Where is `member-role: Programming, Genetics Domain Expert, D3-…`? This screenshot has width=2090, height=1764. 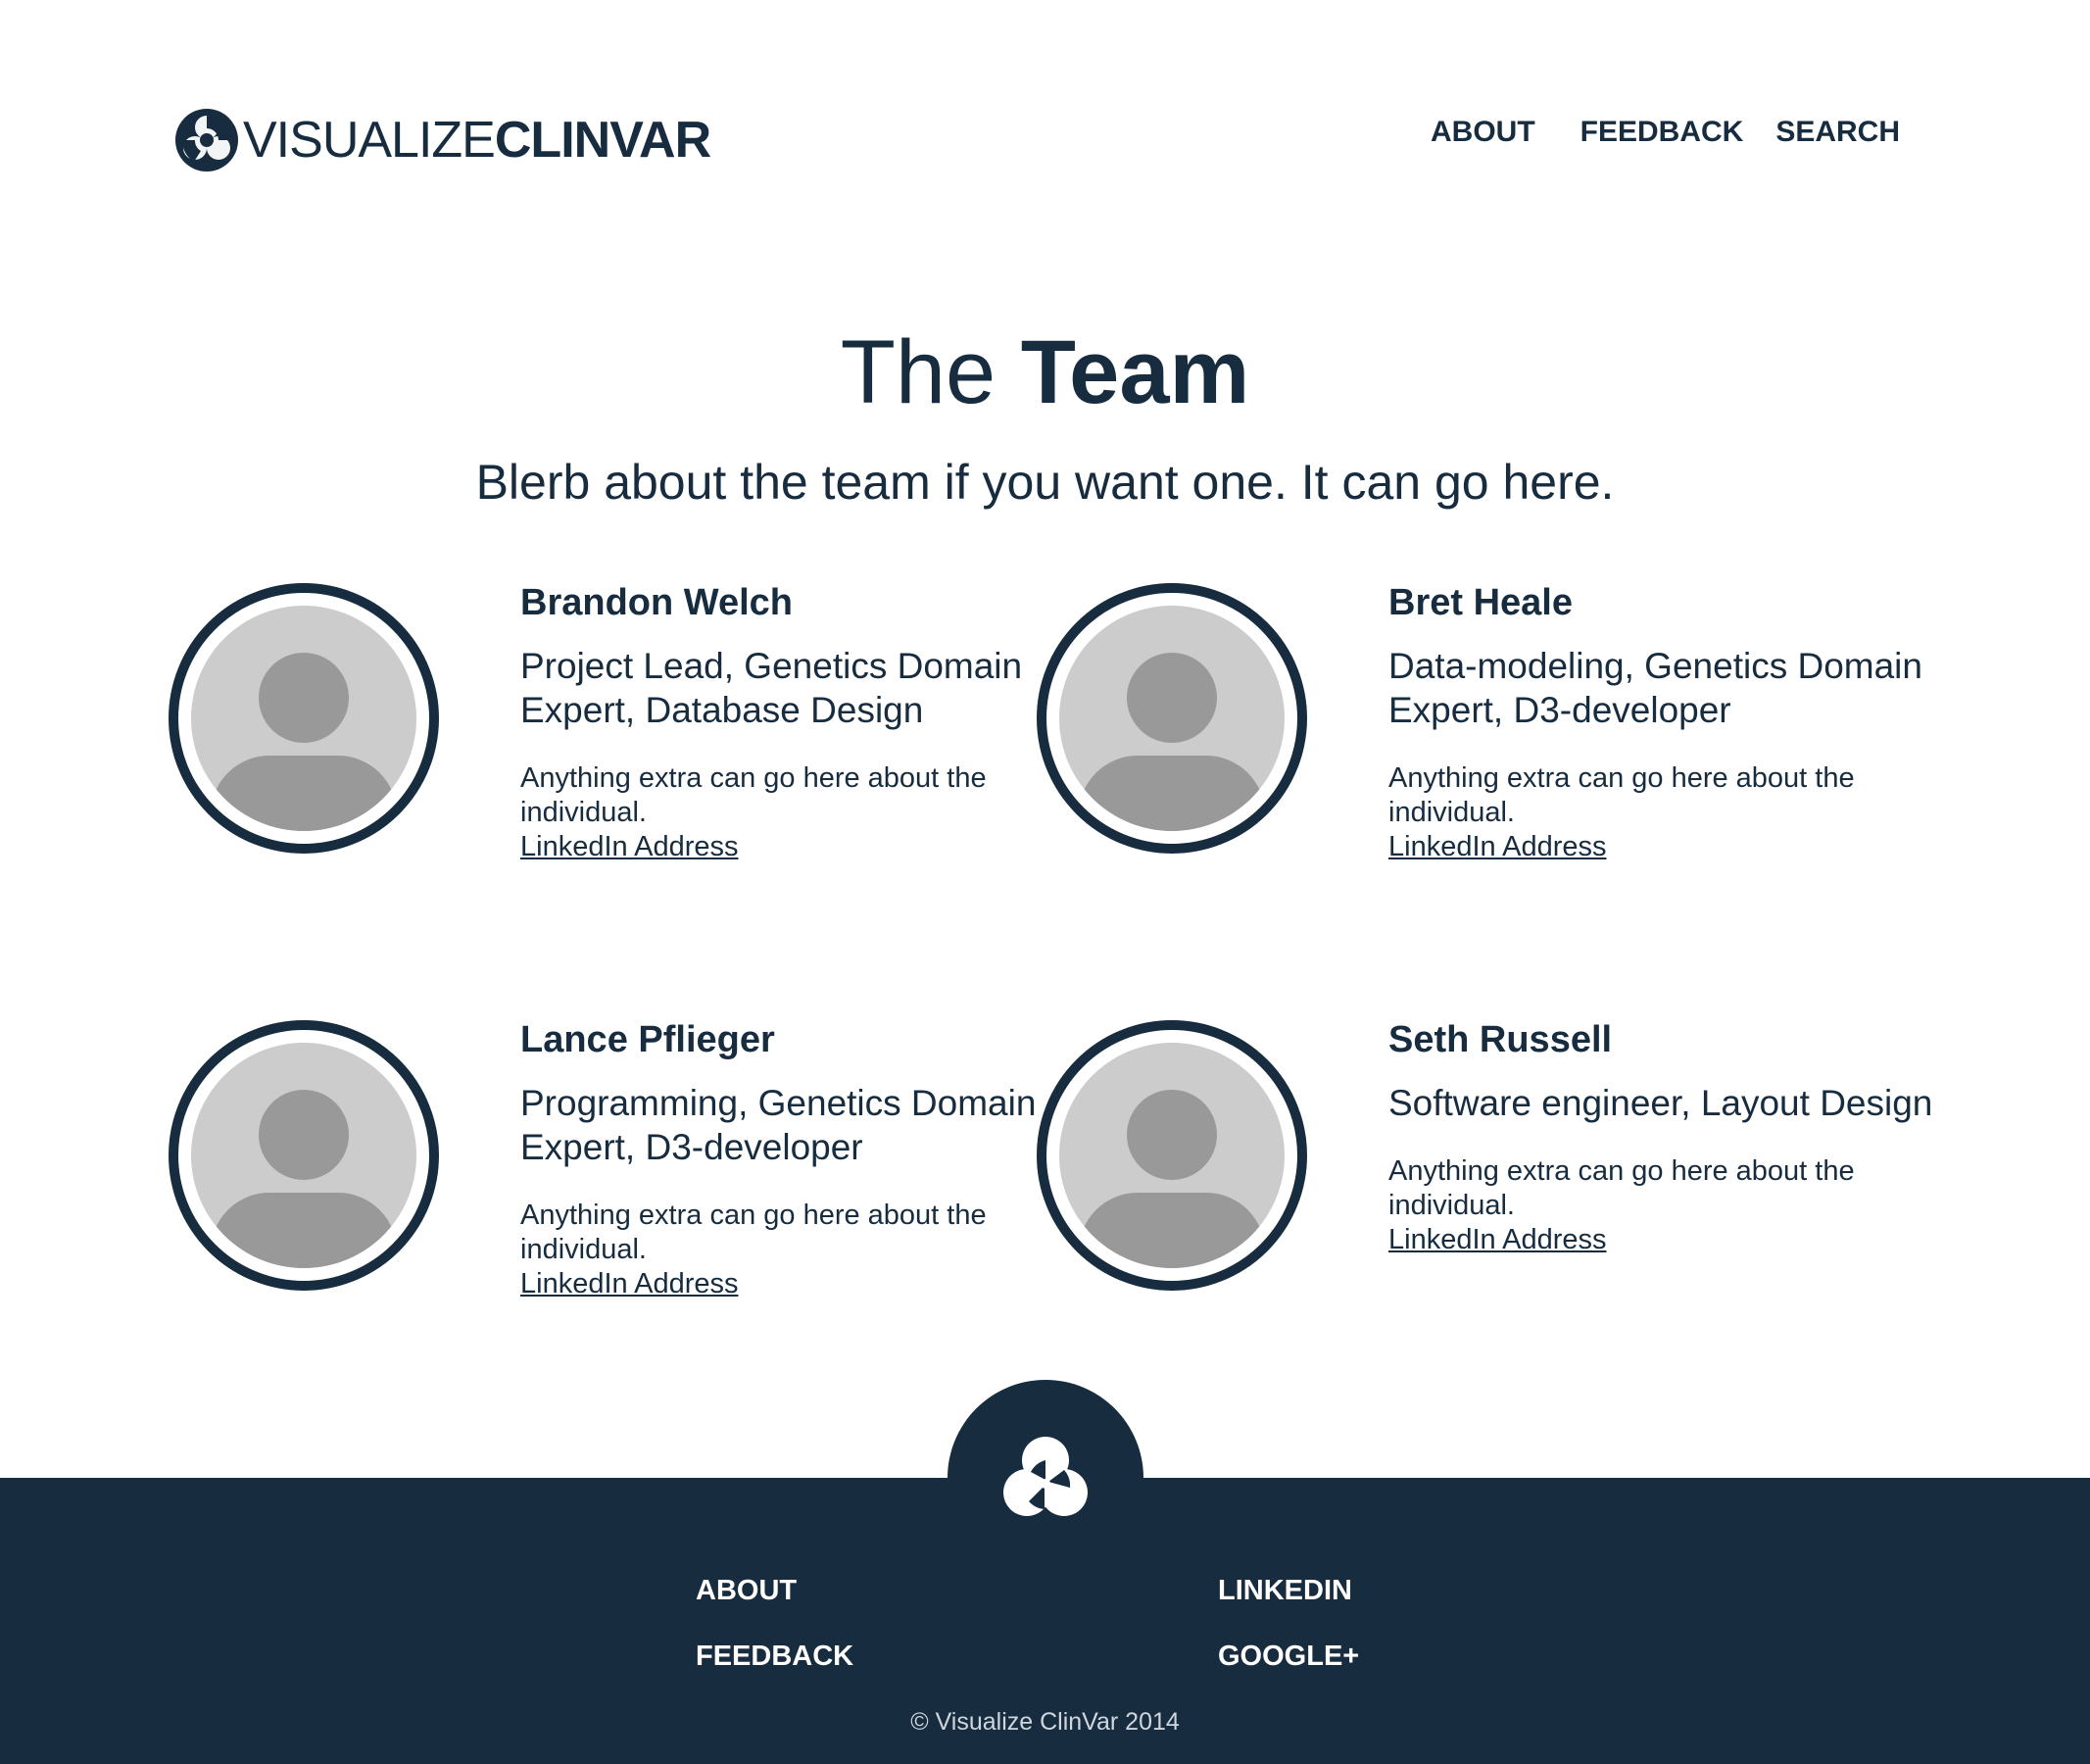
member-role: Programming, Genetics Domain Expert, D3-… is located at coordinates (778, 1125).